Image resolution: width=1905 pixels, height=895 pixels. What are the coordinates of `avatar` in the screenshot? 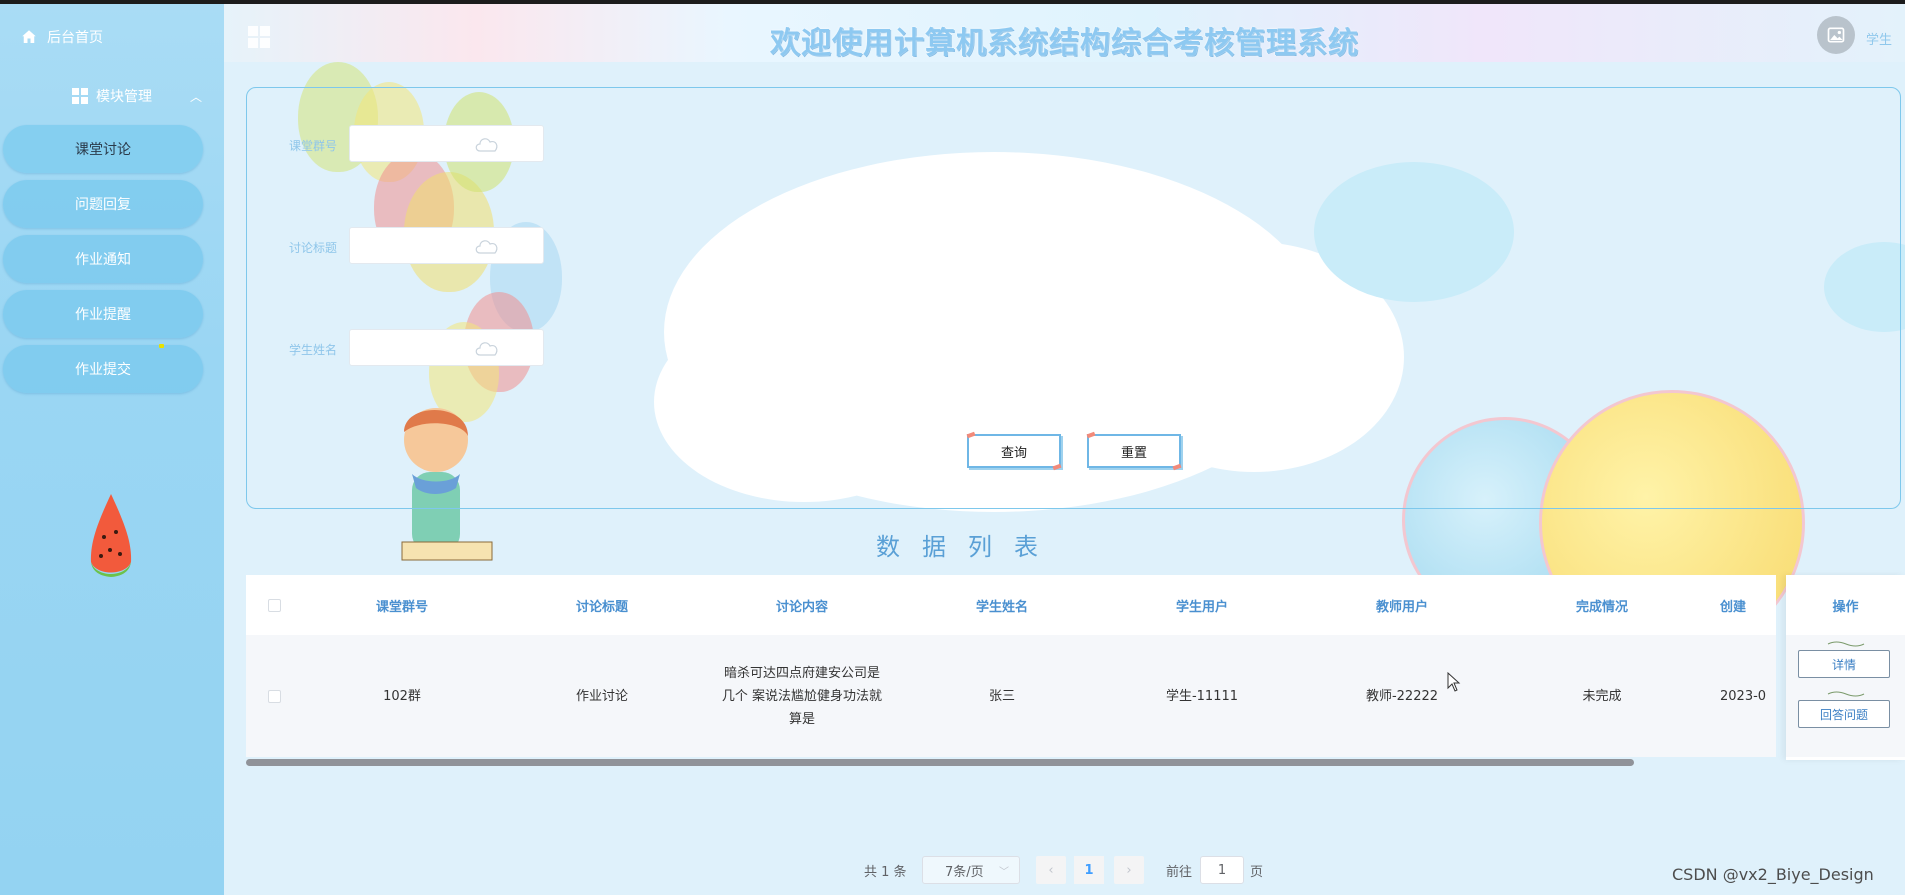 It's located at (1836, 35).